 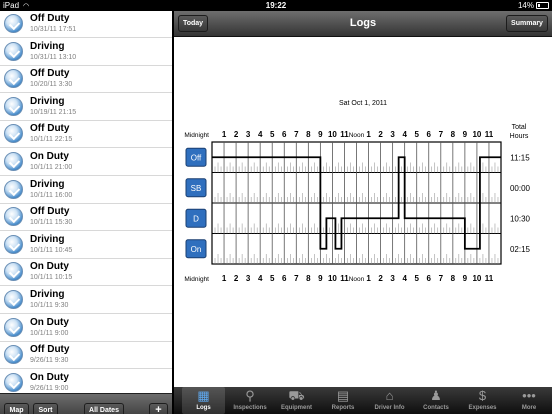 What do you see at coordinates (86, 24) in the screenshot?
I see `list-item: Off Duty 10/31/11 17:51` at bounding box center [86, 24].